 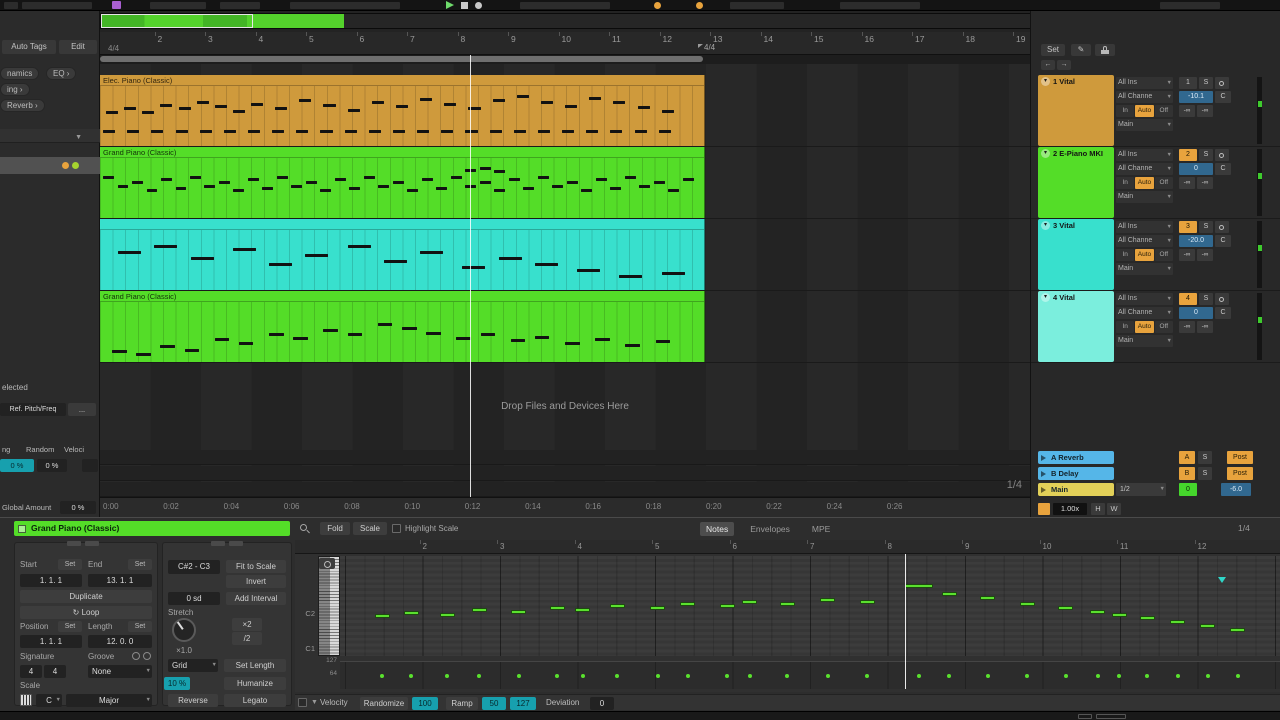 I want to click on loop-button: ↻ Loop, so click(x=86, y=612).